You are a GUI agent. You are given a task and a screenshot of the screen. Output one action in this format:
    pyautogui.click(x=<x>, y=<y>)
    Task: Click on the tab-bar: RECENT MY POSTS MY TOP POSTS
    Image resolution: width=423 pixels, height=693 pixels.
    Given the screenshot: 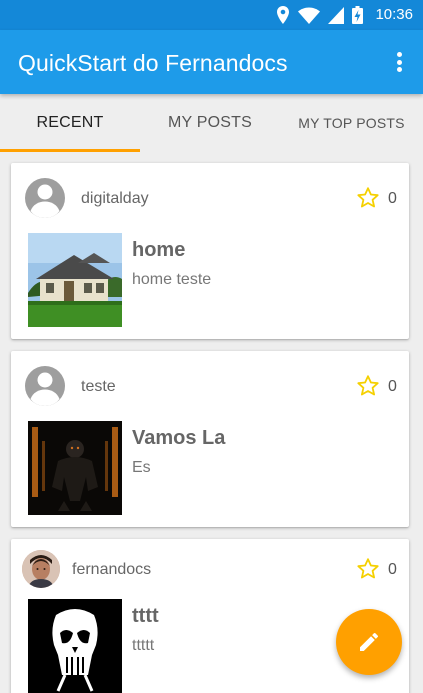 What is the action you would take?
    pyautogui.click(x=211, y=123)
    